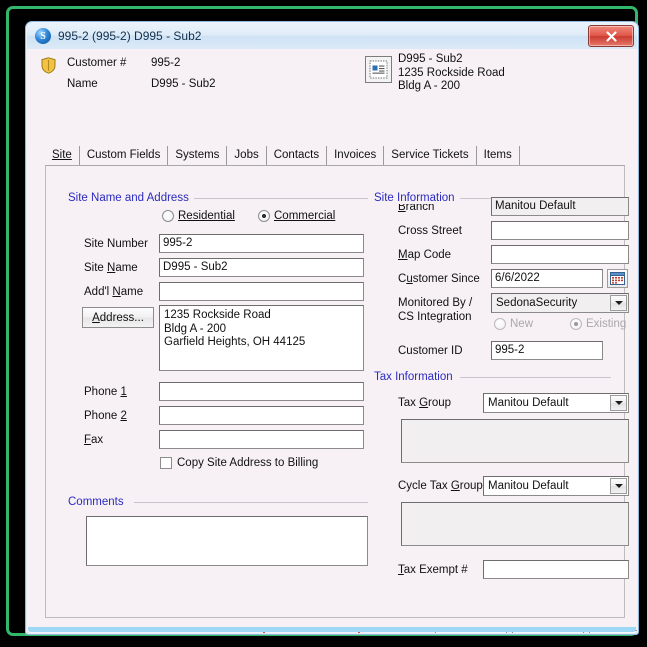 The image size is (647, 647). What do you see at coordinates (416, 377) in the screenshot?
I see `tax-information-group-title: Tax Information` at bounding box center [416, 377].